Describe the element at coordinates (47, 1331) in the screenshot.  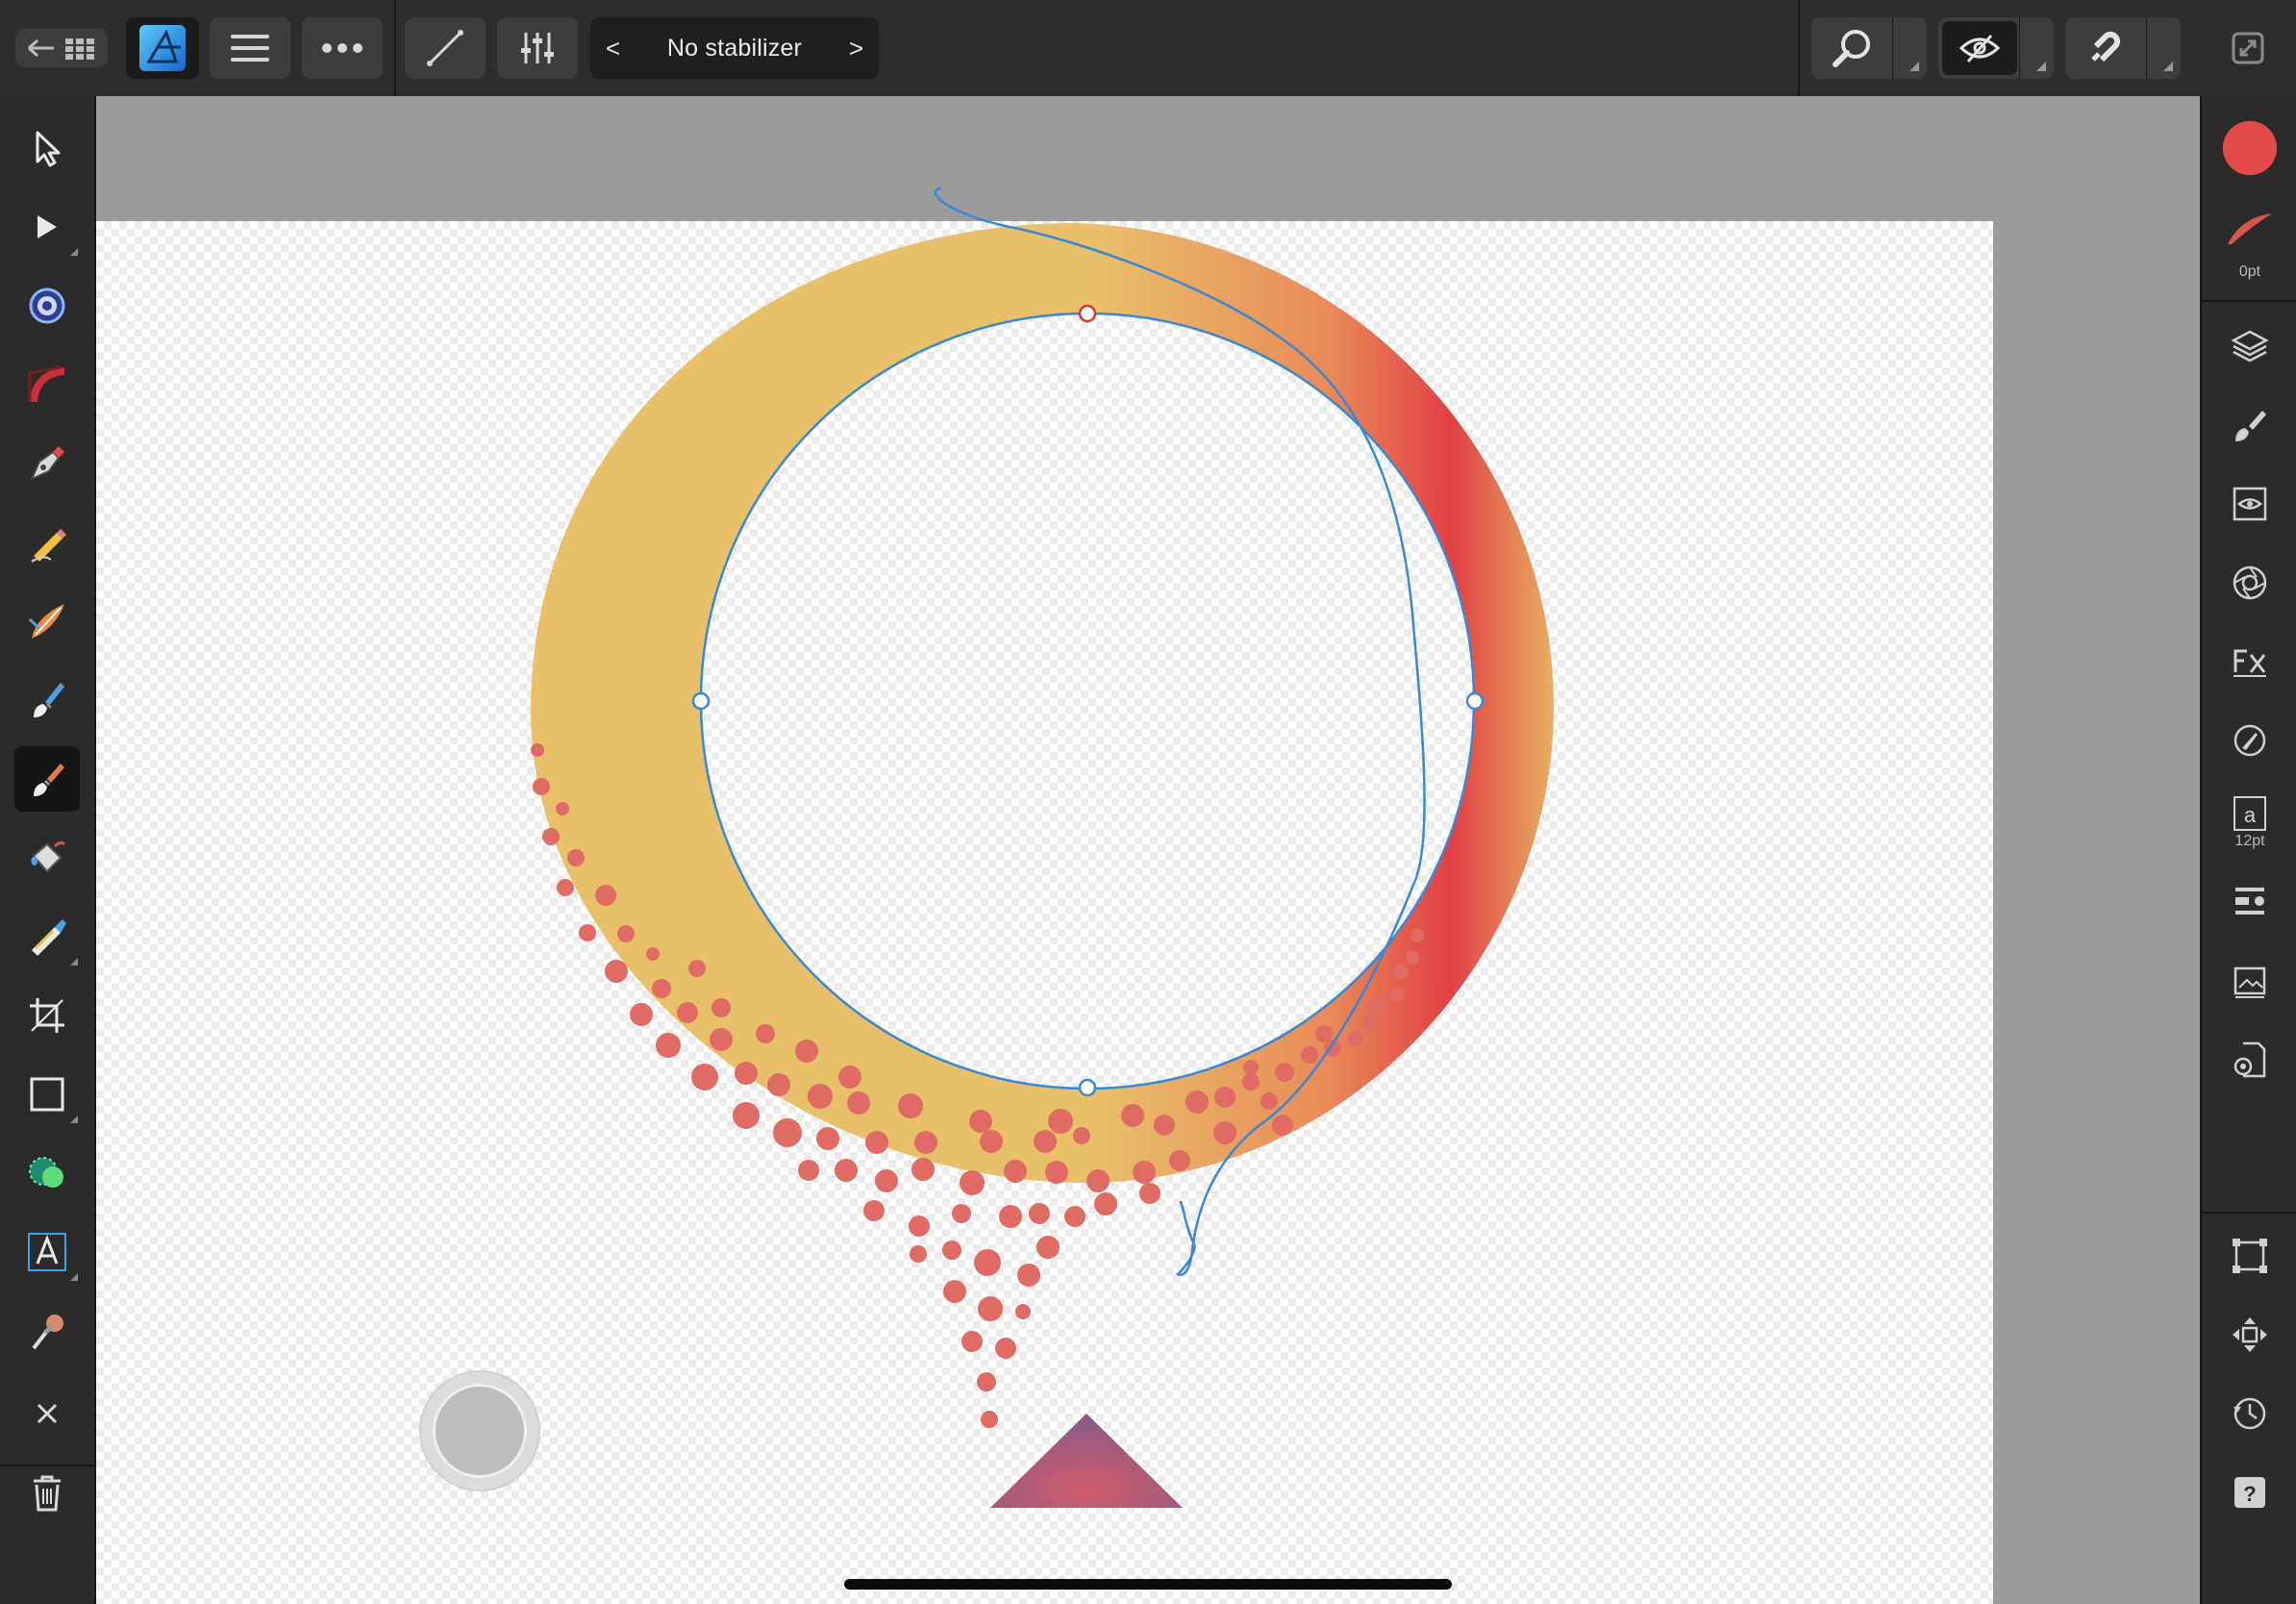
I see `color-picker-tool` at that location.